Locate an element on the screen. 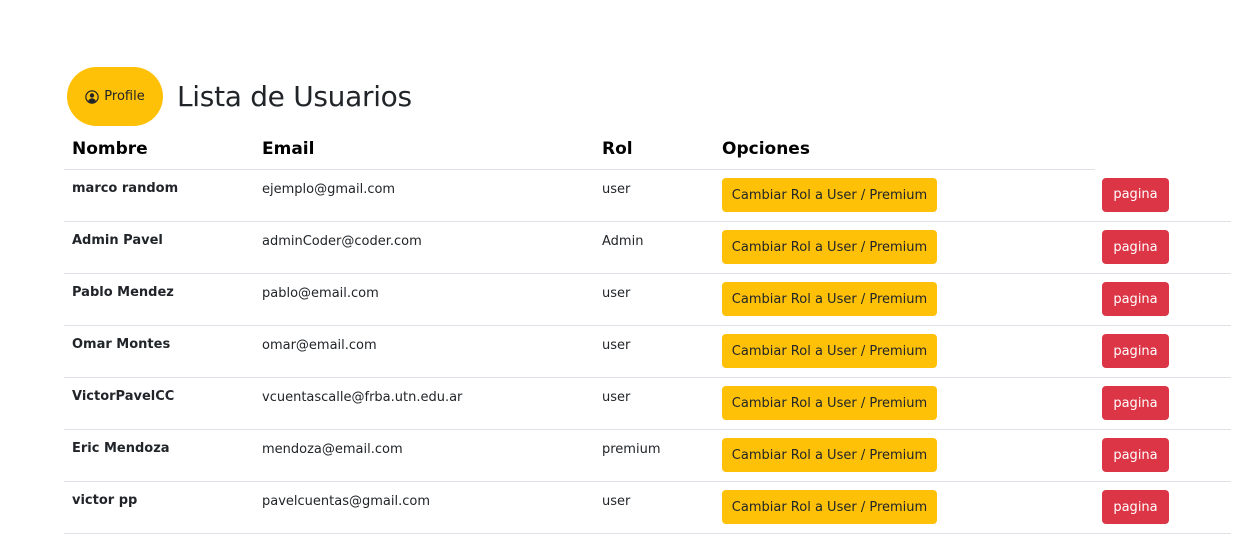  user-name: Admin Pavel is located at coordinates (159, 247).